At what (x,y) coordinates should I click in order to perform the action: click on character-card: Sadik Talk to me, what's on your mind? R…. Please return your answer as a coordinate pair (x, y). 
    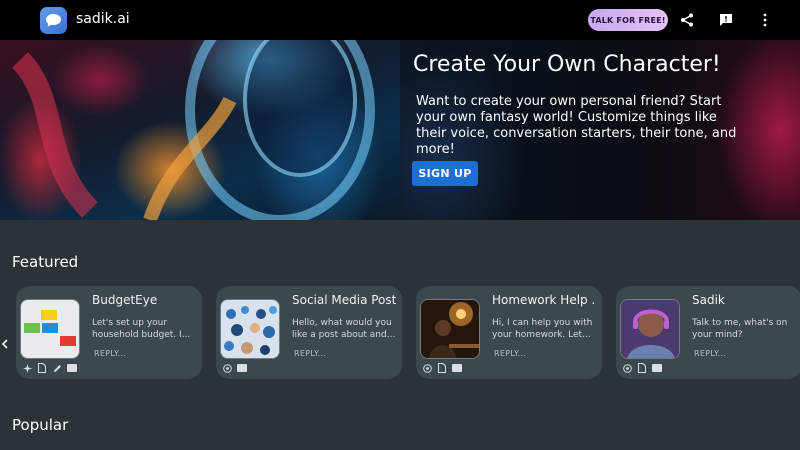
    Looking at the image, I should click on (708, 332).